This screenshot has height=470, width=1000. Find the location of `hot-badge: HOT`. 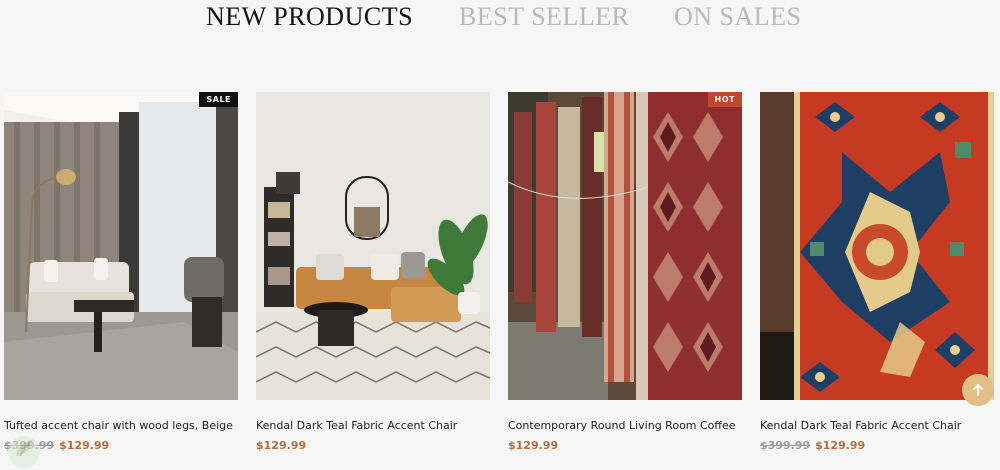

hot-badge: HOT is located at coordinates (724, 99).